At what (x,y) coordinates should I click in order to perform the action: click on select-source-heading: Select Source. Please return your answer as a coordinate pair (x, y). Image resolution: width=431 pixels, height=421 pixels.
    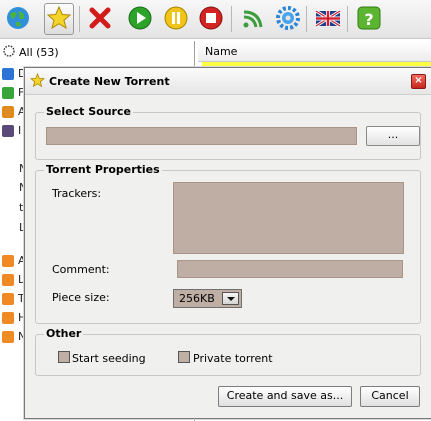
    Looking at the image, I should click on (88, 111).